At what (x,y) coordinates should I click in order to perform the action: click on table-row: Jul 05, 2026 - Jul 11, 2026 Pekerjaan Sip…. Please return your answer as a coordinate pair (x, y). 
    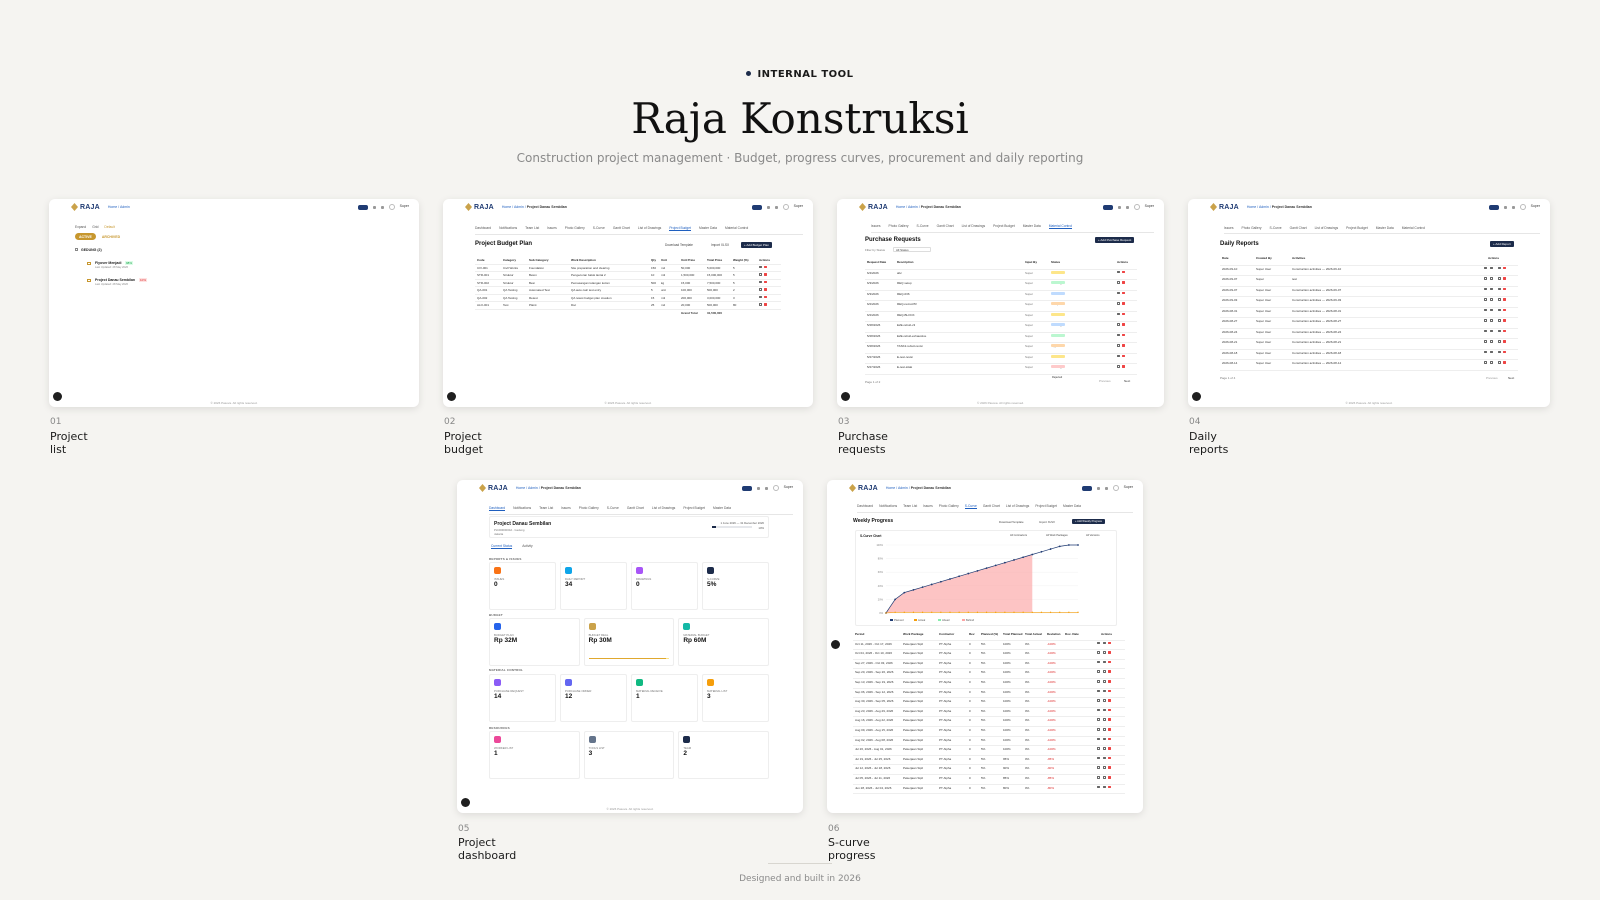
    Looking at the image, I should click on (989, 780).